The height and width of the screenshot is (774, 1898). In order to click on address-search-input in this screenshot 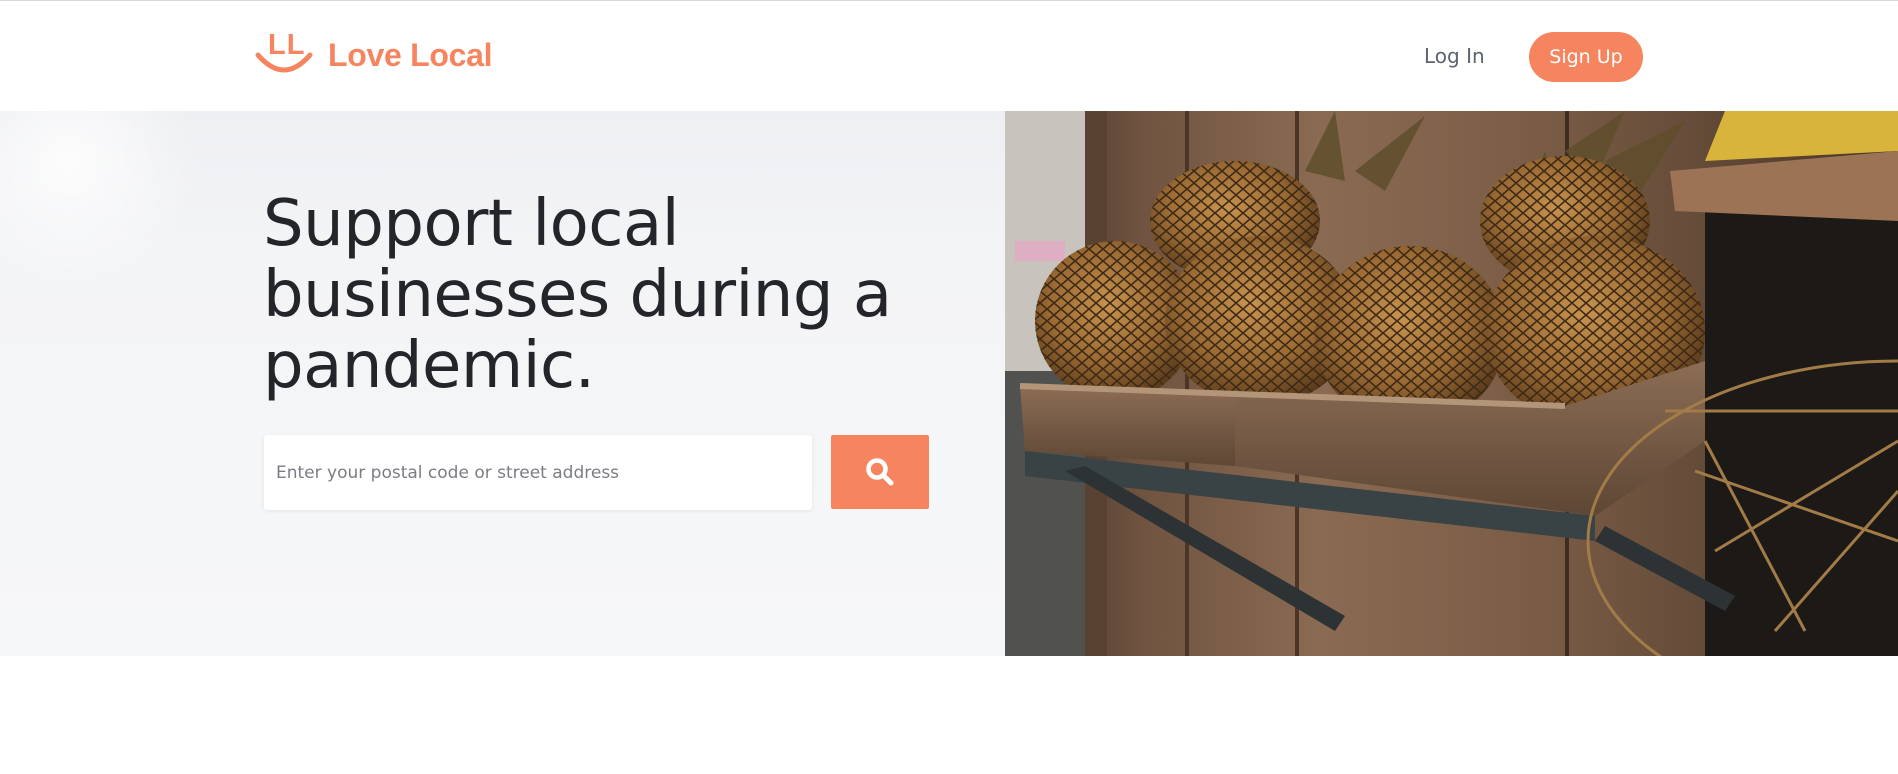, I will do `click(538, 472)`.